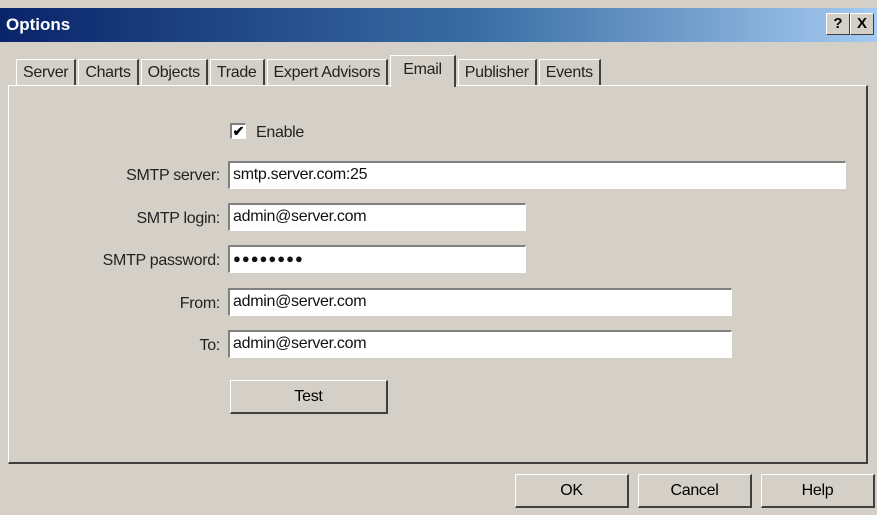 The height and width of the screenshot is (515, 877). What do you see at coordinates (862, 24) in the screenshot?
I see `close-title-button: X` at bounding box center [862, 24].